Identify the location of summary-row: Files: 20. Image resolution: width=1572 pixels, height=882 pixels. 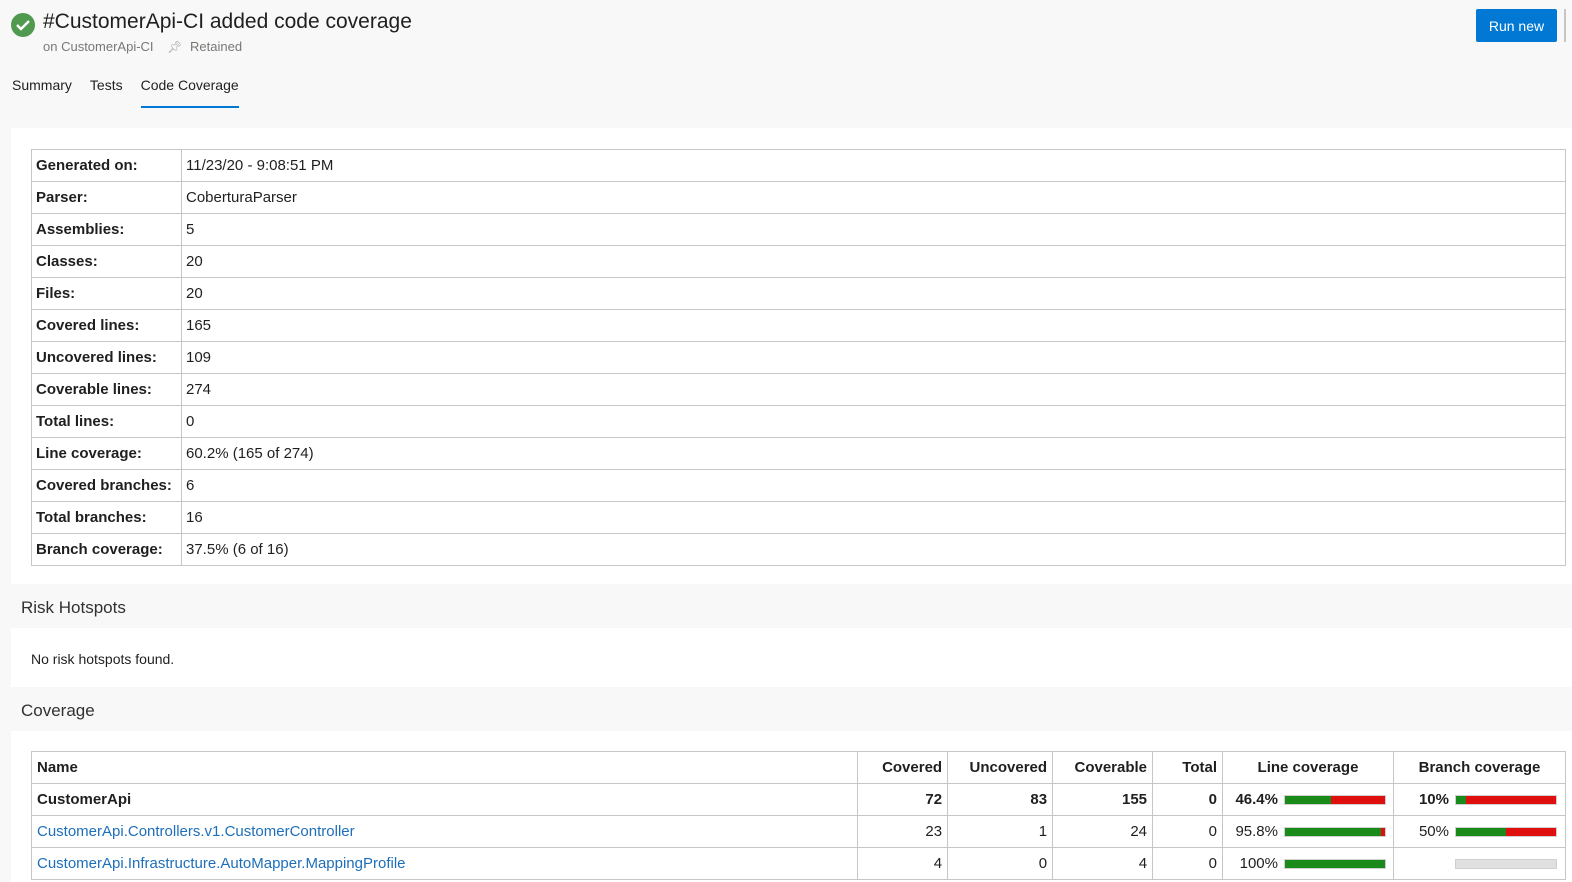
(798, 293).